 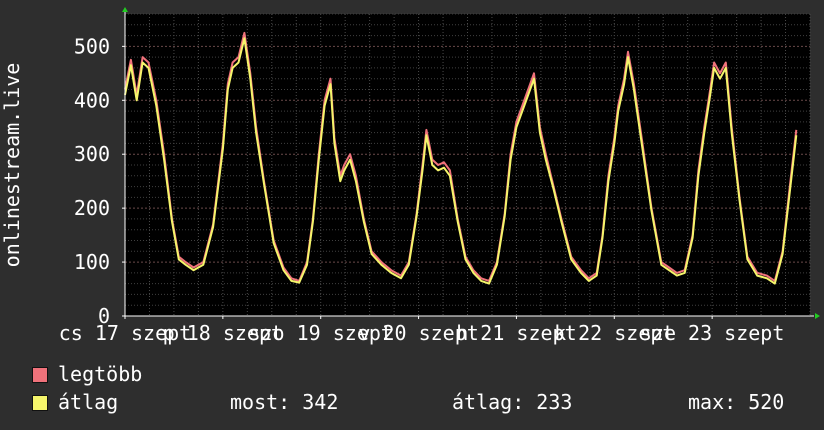 What do you see at coordinates (92, 154) in the screenshot?
I see `y-tick-label: 300` at bounding box center [92, 154].